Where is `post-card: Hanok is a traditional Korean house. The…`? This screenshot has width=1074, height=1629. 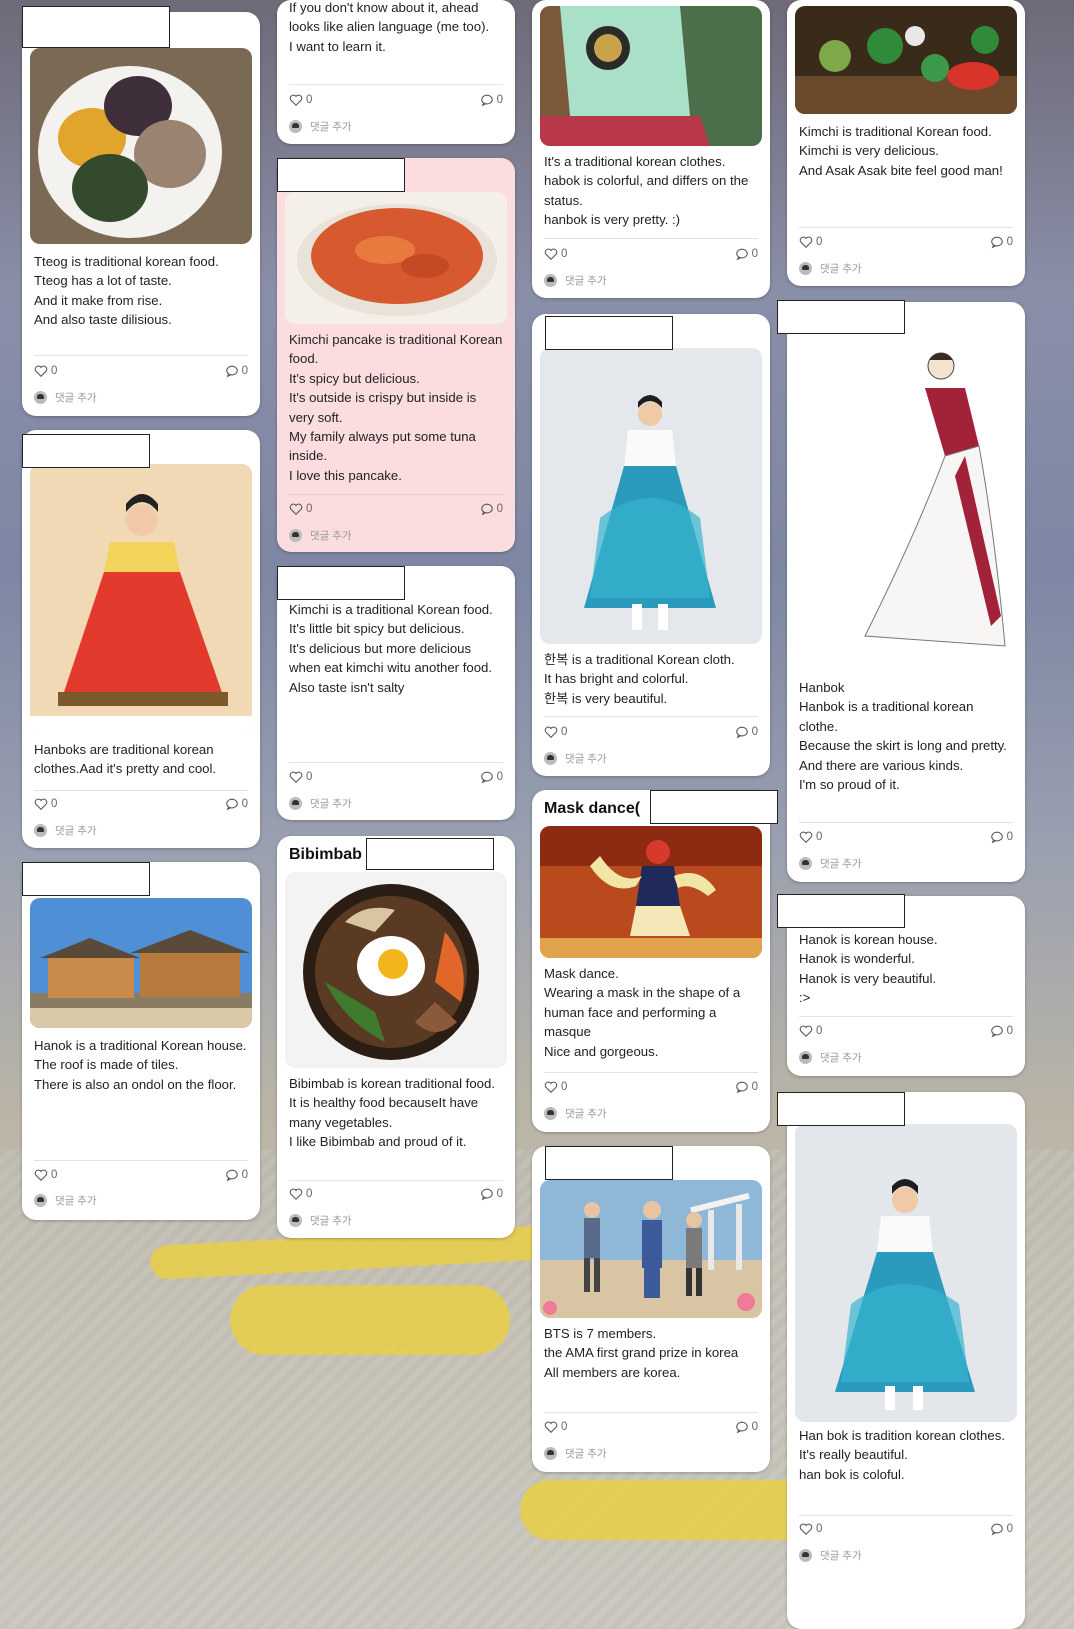 post-card: Hanok is a traditional Korean house. The… is located at coordinates (141, 1041).